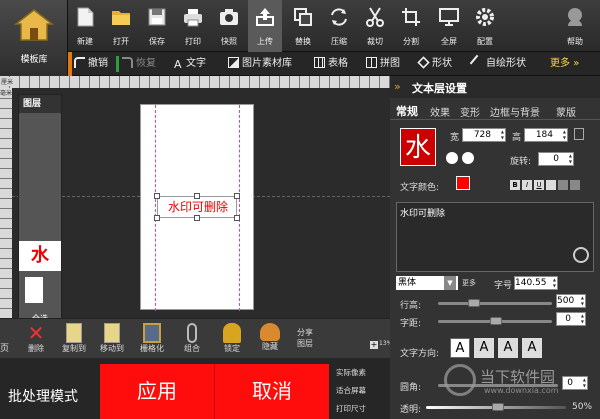  What do you see at coordinates (192, 338) in the screenshot?
I see `group-button: 组合` at bounding box center [192, 338].